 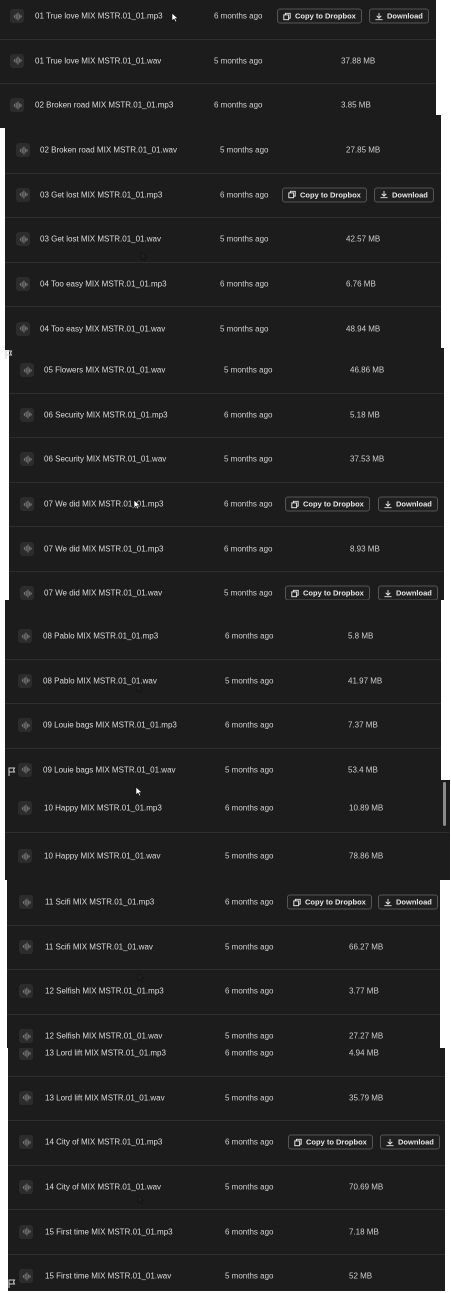 I want to click on file-name: 14 City of MIX MSTR.01_01.wav, so click(x=103, y=1187).